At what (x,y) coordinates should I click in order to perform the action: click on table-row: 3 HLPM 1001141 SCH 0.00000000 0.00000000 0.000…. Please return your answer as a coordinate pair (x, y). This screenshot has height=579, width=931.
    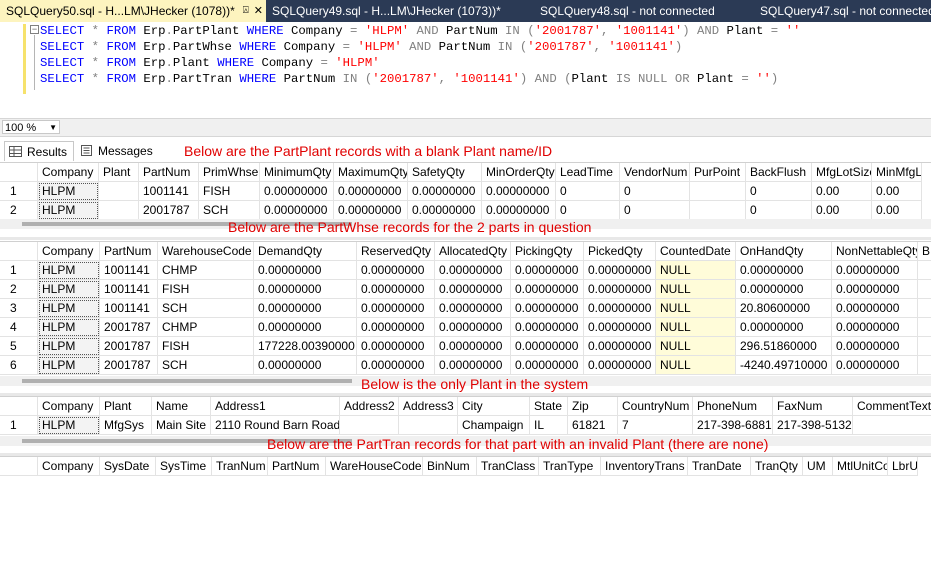
    Looking at the image, I should click on (465, 308).